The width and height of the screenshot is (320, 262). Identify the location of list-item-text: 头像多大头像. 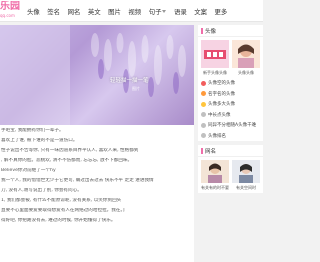
(221, 105).